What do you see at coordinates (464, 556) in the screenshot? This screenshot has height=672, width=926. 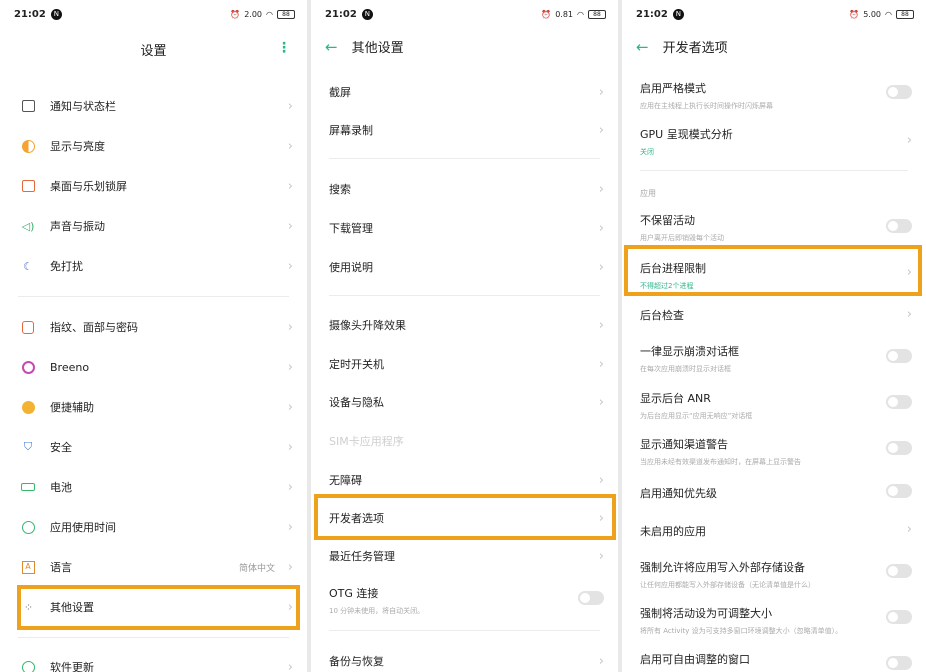 I see `list-item-recent-tasks: 最近任务管理 ›` at bounding box center [464, 556].